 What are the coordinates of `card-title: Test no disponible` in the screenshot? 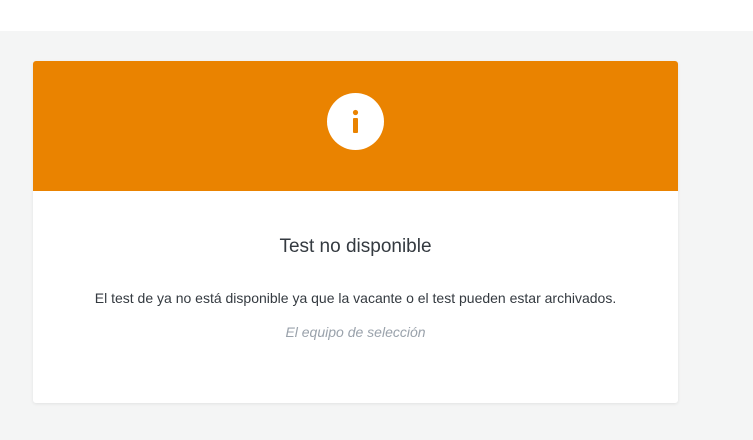 It's located at (355, 246).